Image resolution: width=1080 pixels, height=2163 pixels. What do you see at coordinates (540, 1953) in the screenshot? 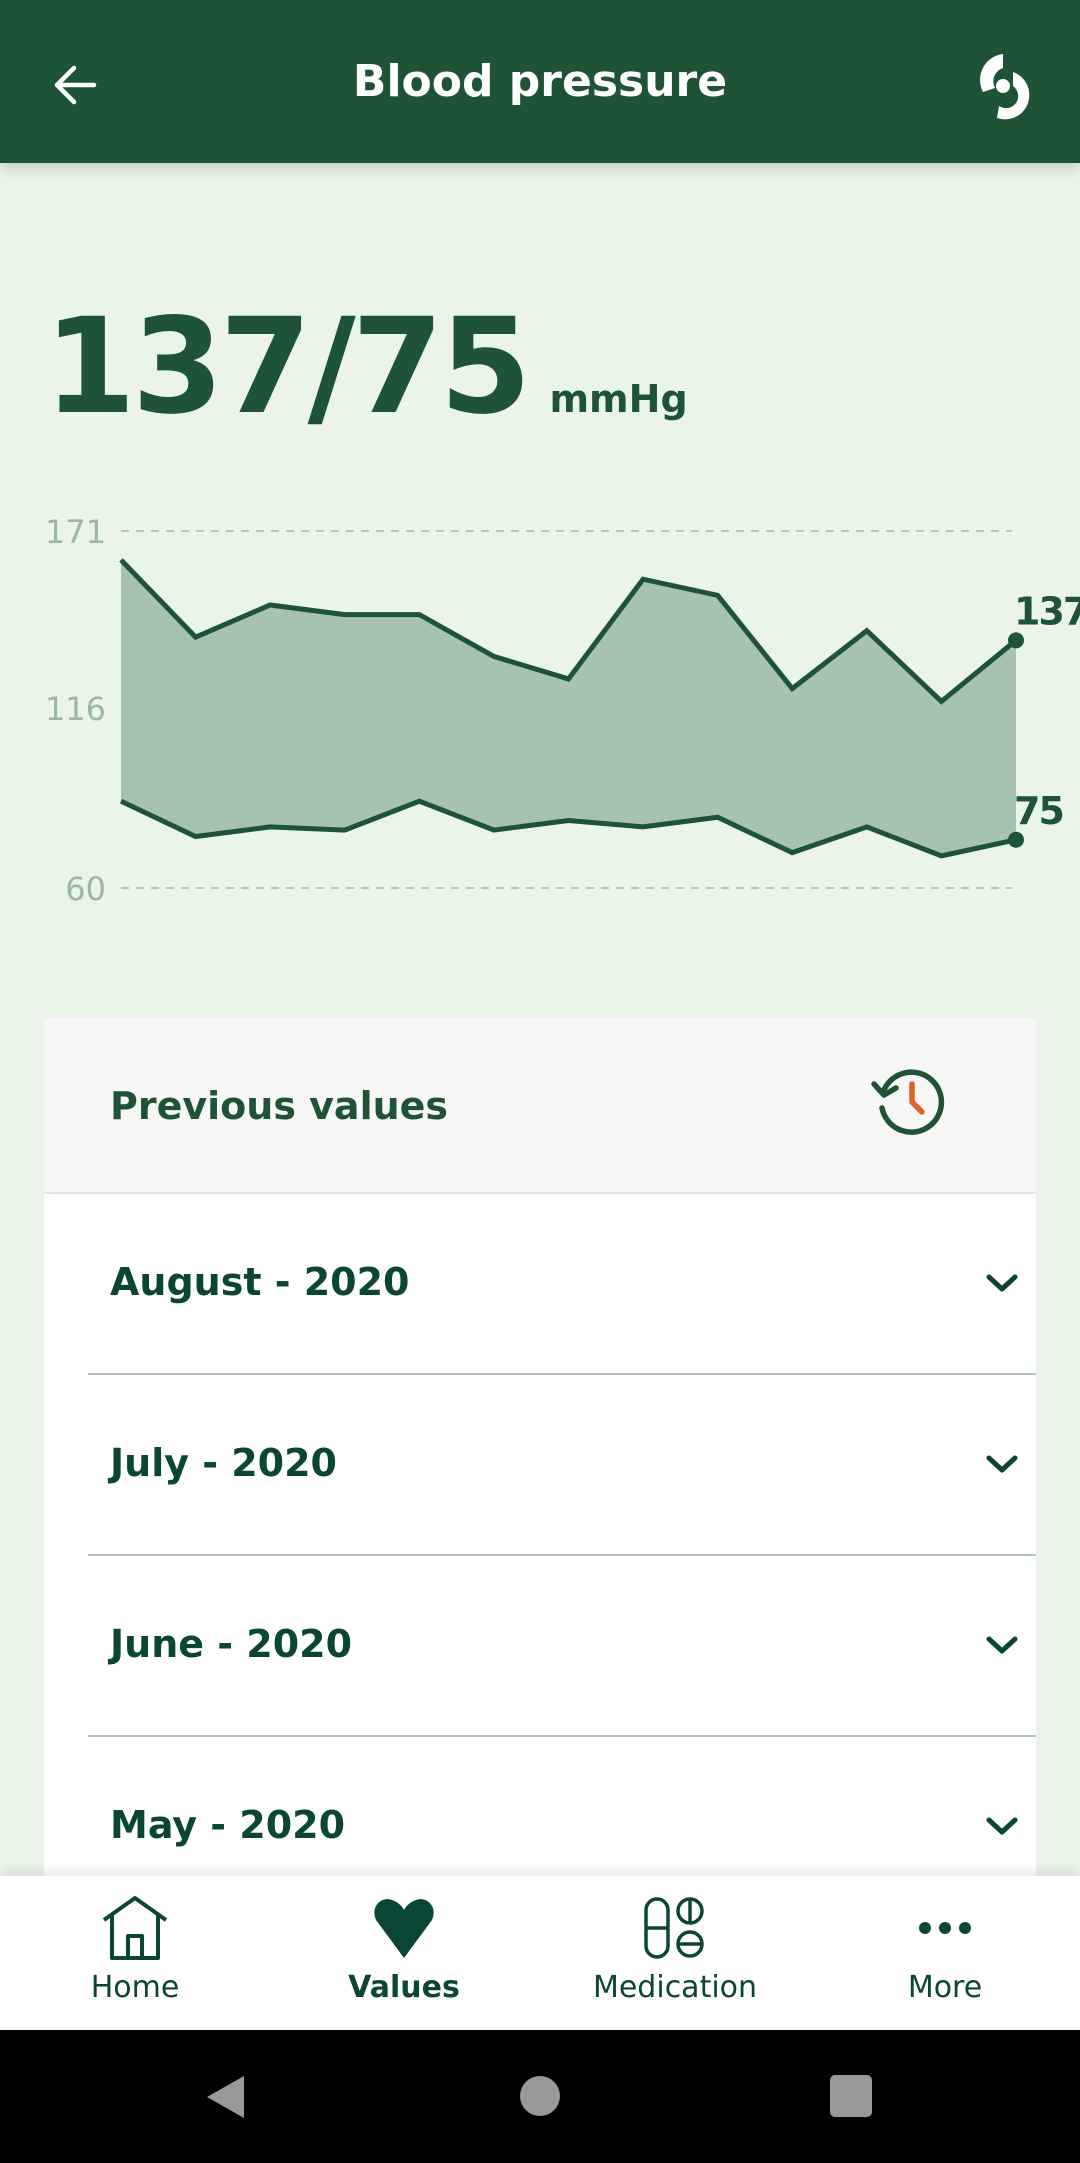
I see `bottom-navigation: Home Values Medication More` at bounding box center [540, 1953].